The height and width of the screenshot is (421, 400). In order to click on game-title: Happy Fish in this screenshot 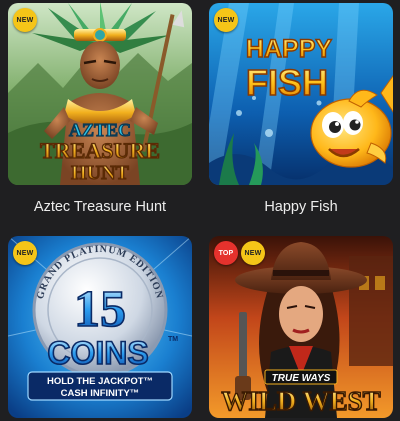, I will do `click(301, 207)`.